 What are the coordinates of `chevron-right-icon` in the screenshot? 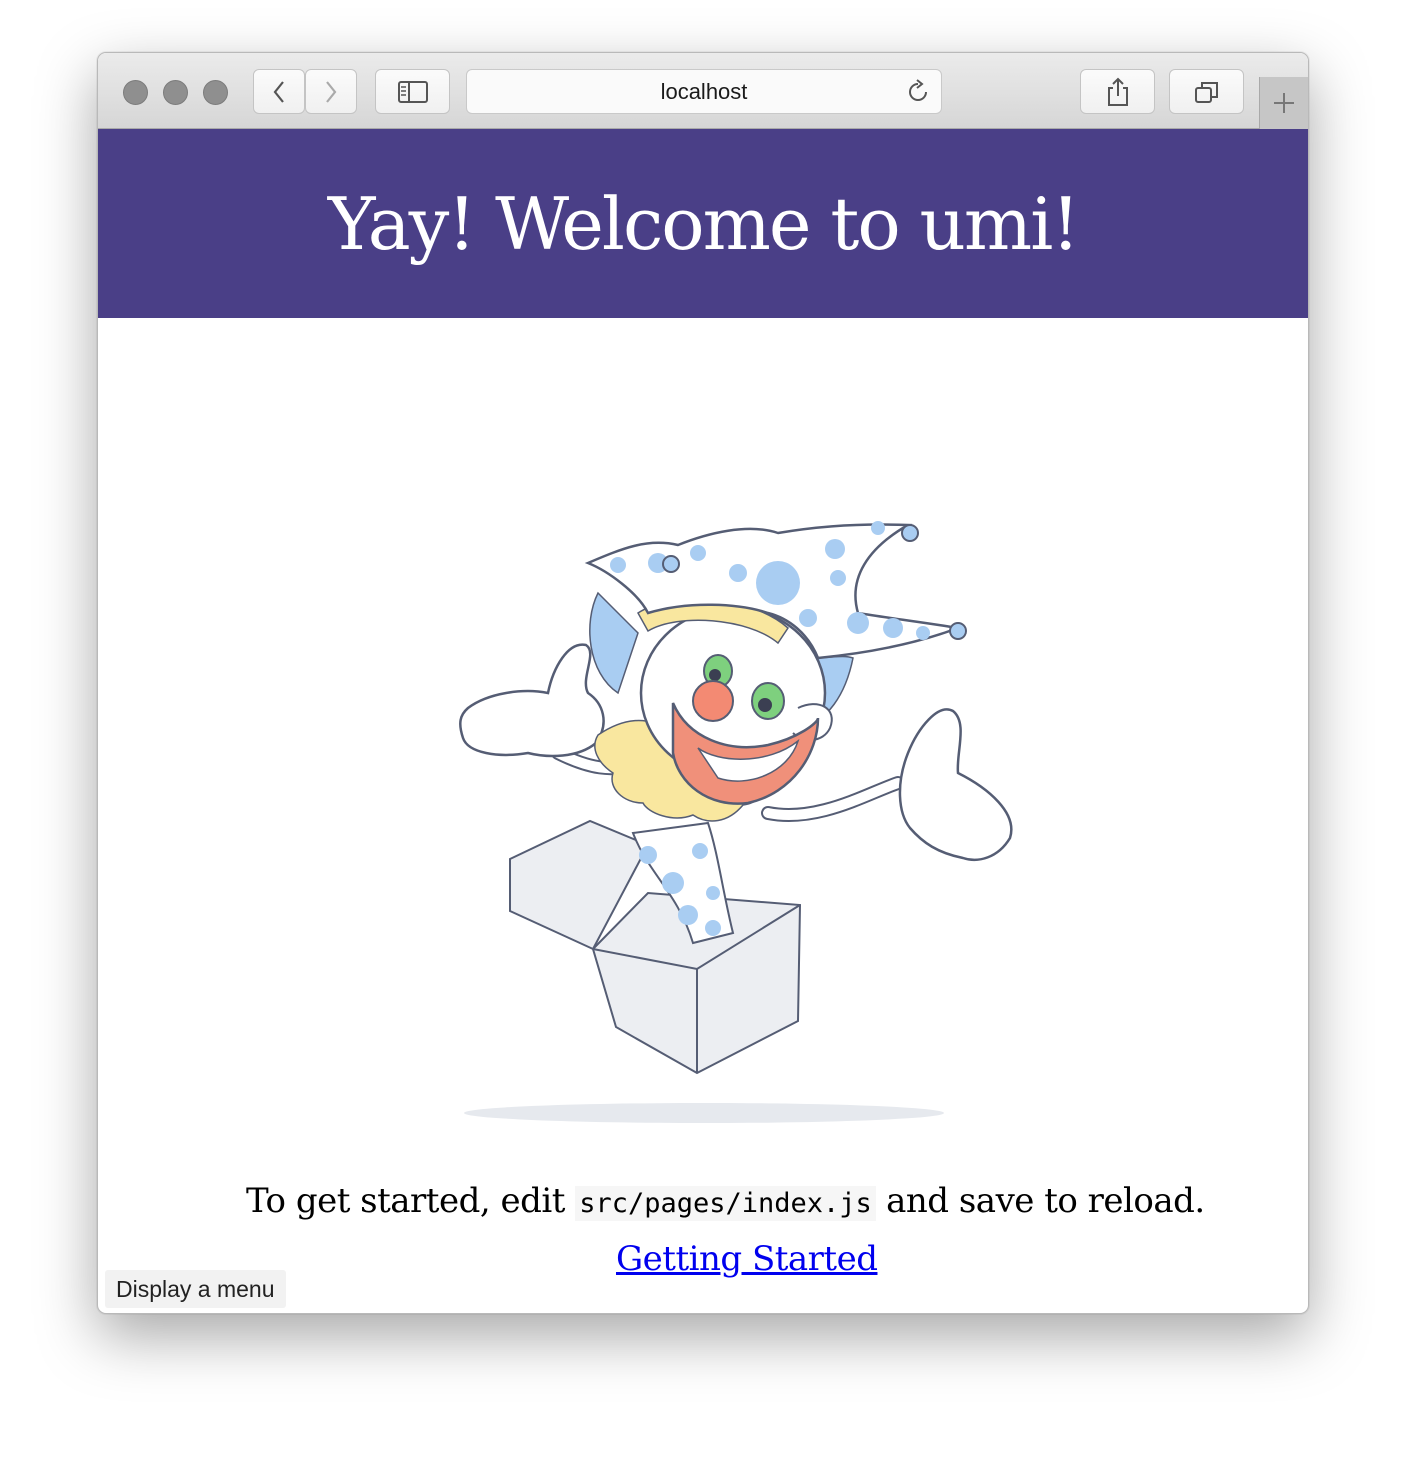 It's located at (331, 91).